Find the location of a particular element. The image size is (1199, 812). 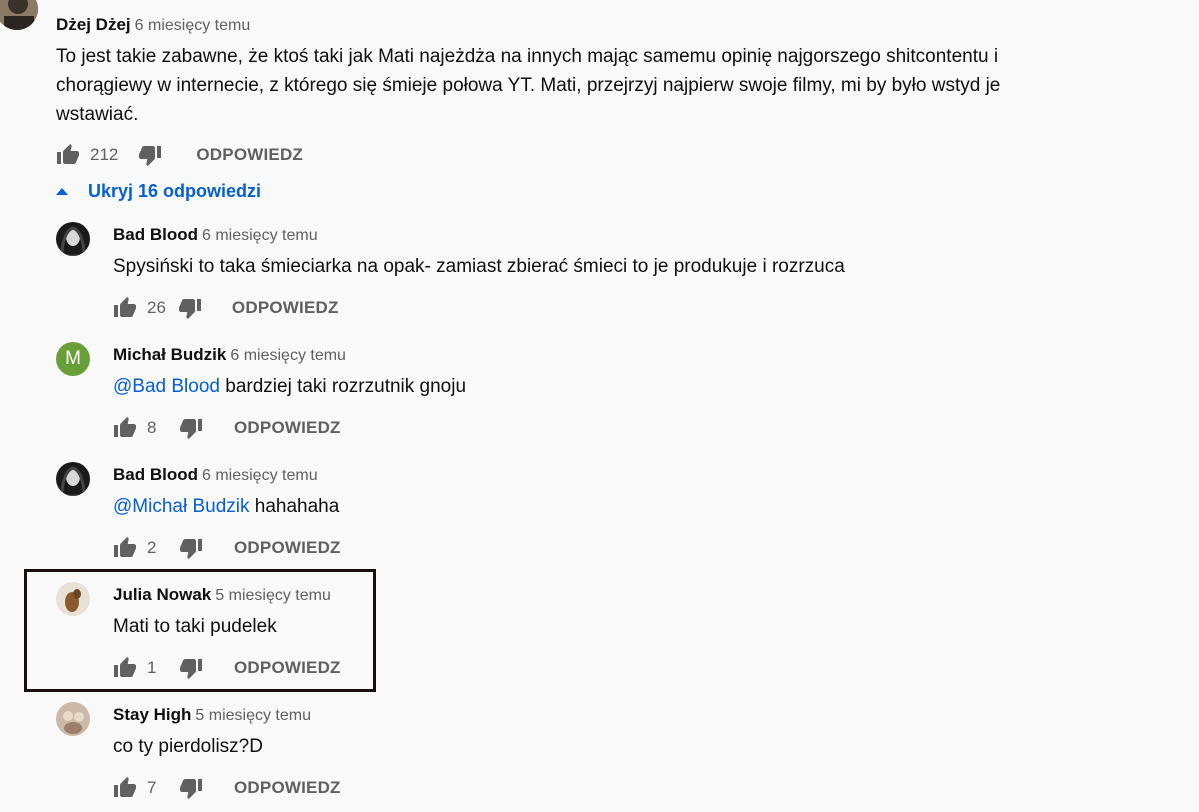

author-name: Julia Nowak is located at coordinates (162, 594).